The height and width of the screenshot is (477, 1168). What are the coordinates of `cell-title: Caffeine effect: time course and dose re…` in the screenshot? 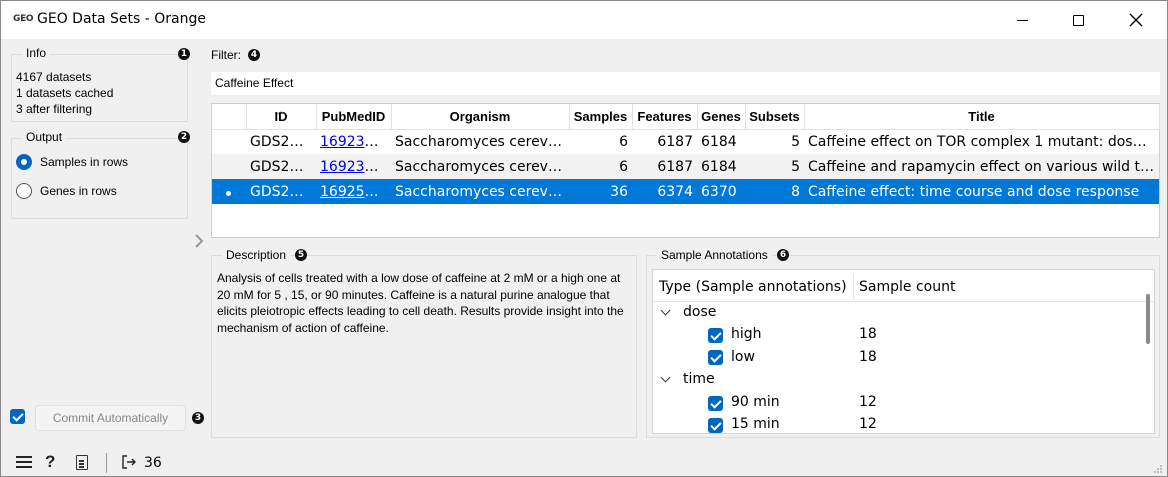 It's located at (981, 191).